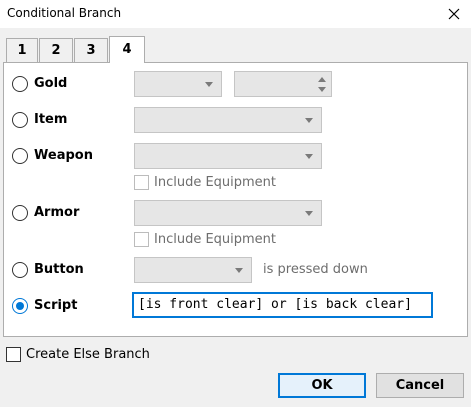  What do you see at coordinates (57, 212) in the screenshot?
I see `armor-label: Armor` at bounding box center [57, 212].